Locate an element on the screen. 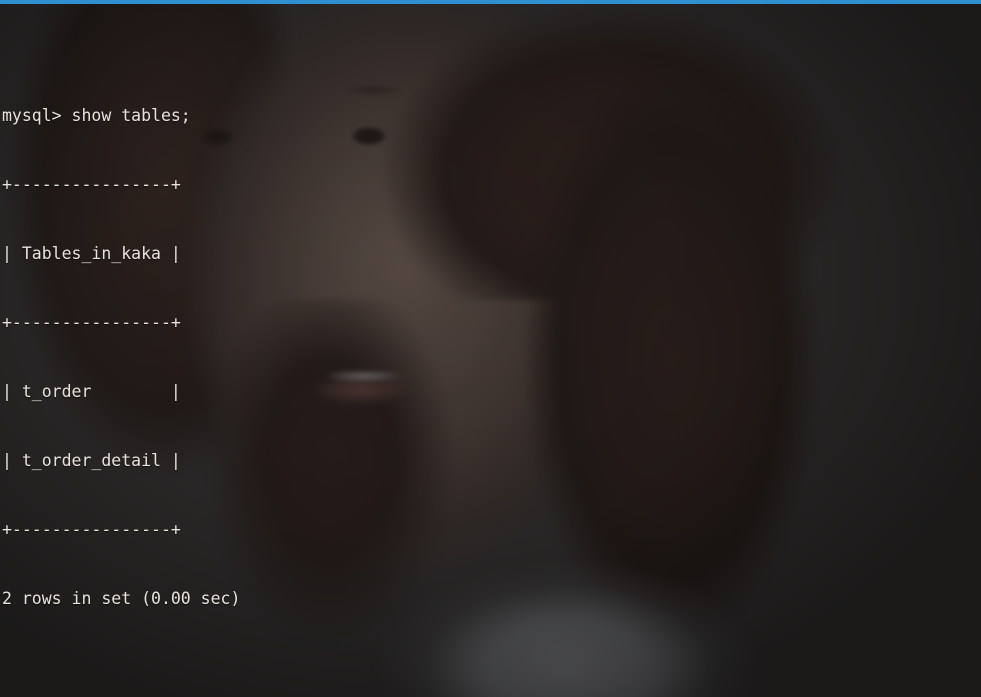 This screenshot has width=981, height=697. command-line-show-tables: mysql> show tables; is located at coordinates (96, 115).